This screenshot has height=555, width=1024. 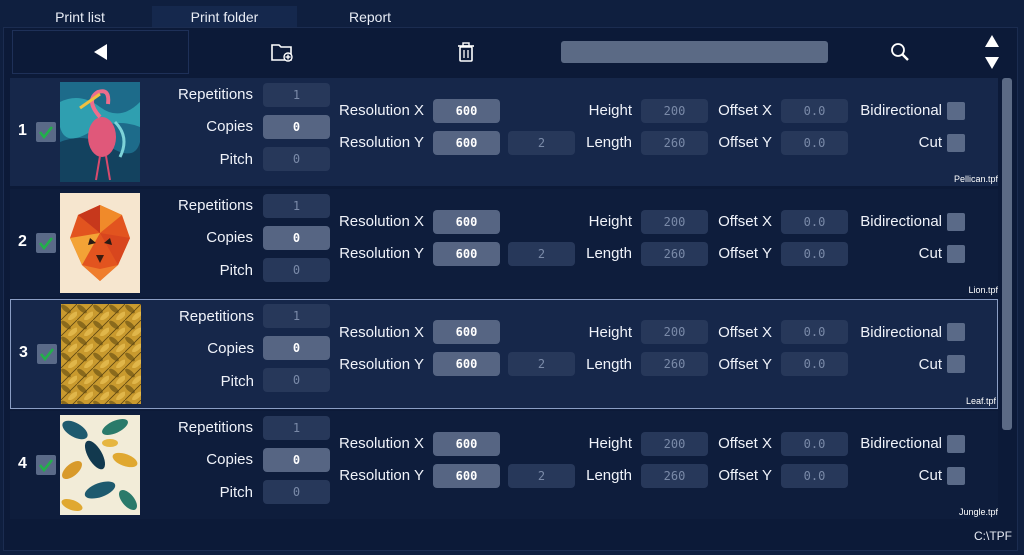 What do you see at coordinates (466, 52) in the screenshot?
I see `delete-button` at bounding box center [466, 52].